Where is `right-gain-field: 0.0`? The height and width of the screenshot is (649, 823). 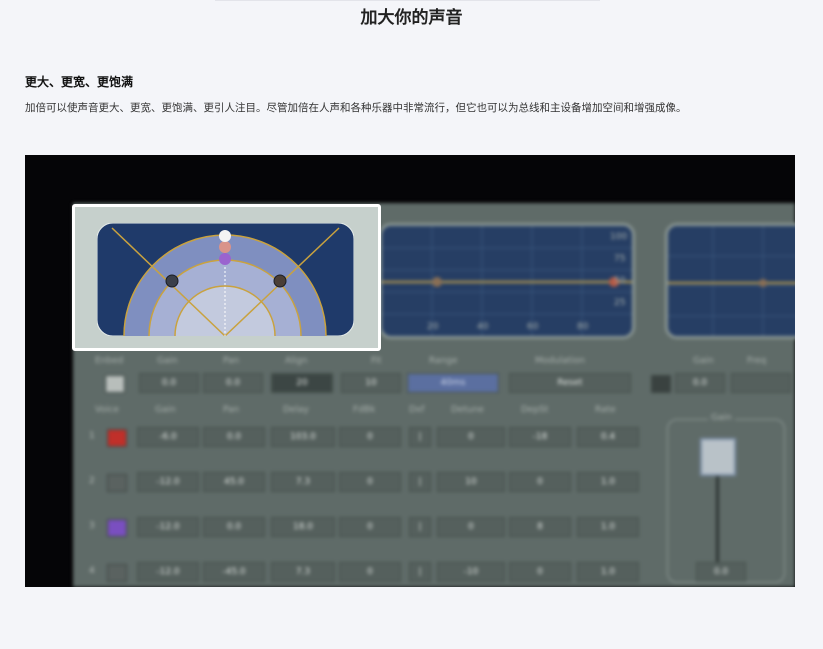 right-gain-field: 0.0 is located at coordinates (700, 383).